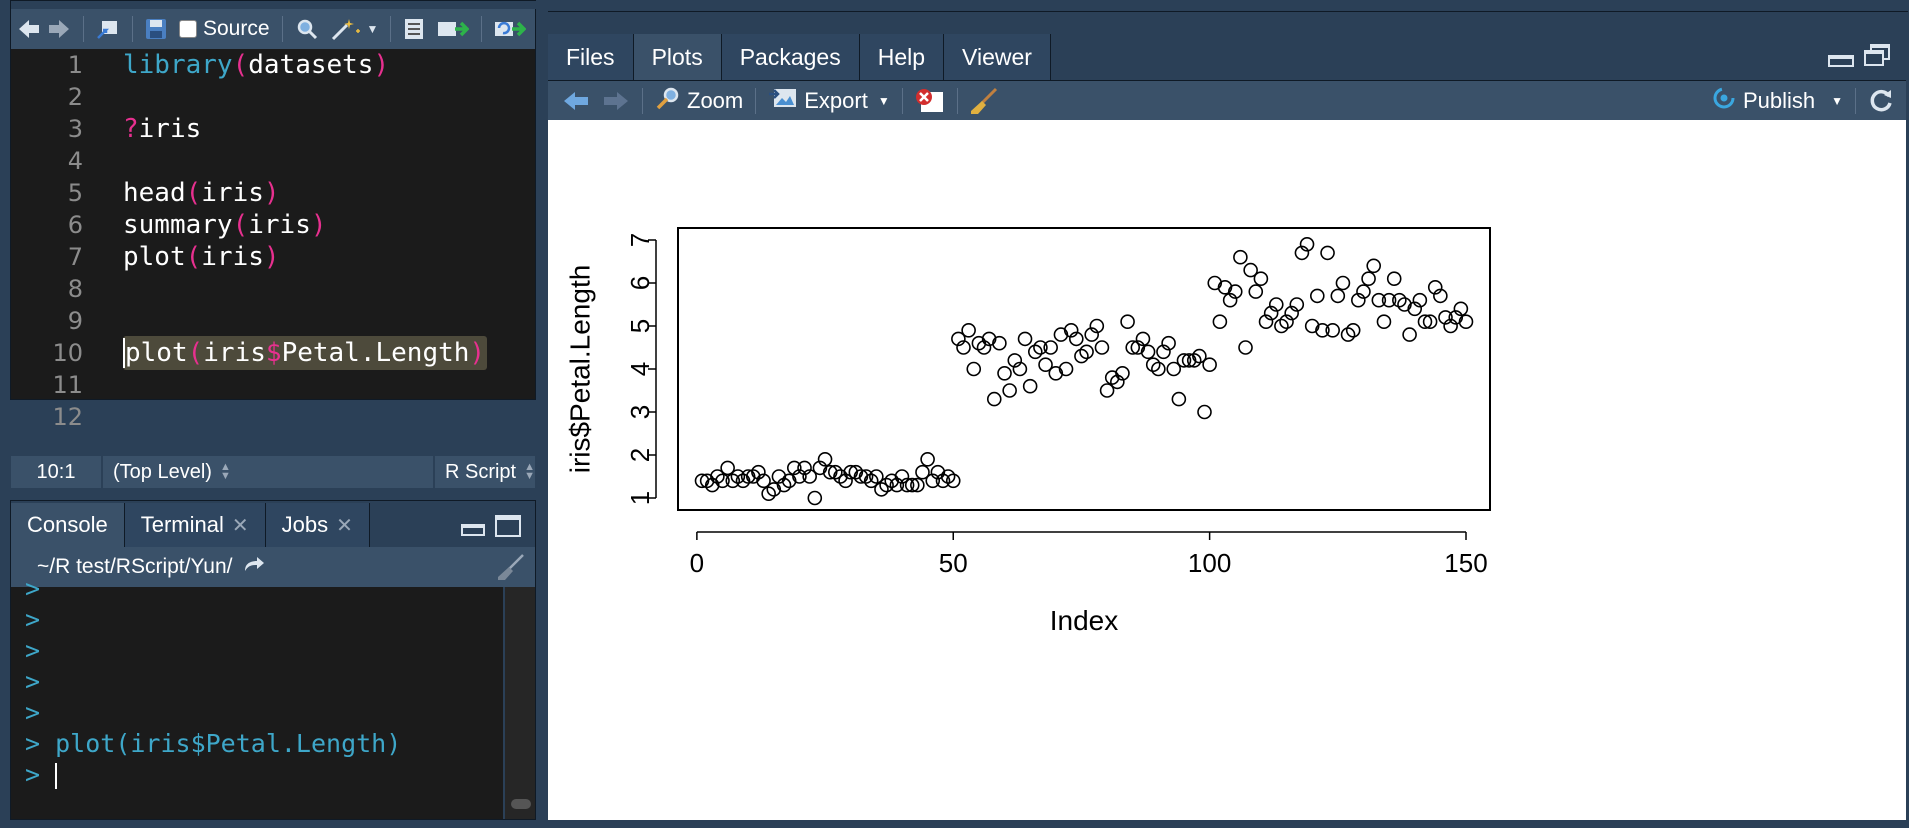 This screenshot has height=828, width=1909. What do you see at coordinates (521, 804) in the screenshot?
I see `scrollbar-thumb` at bounding box center [521, 804].